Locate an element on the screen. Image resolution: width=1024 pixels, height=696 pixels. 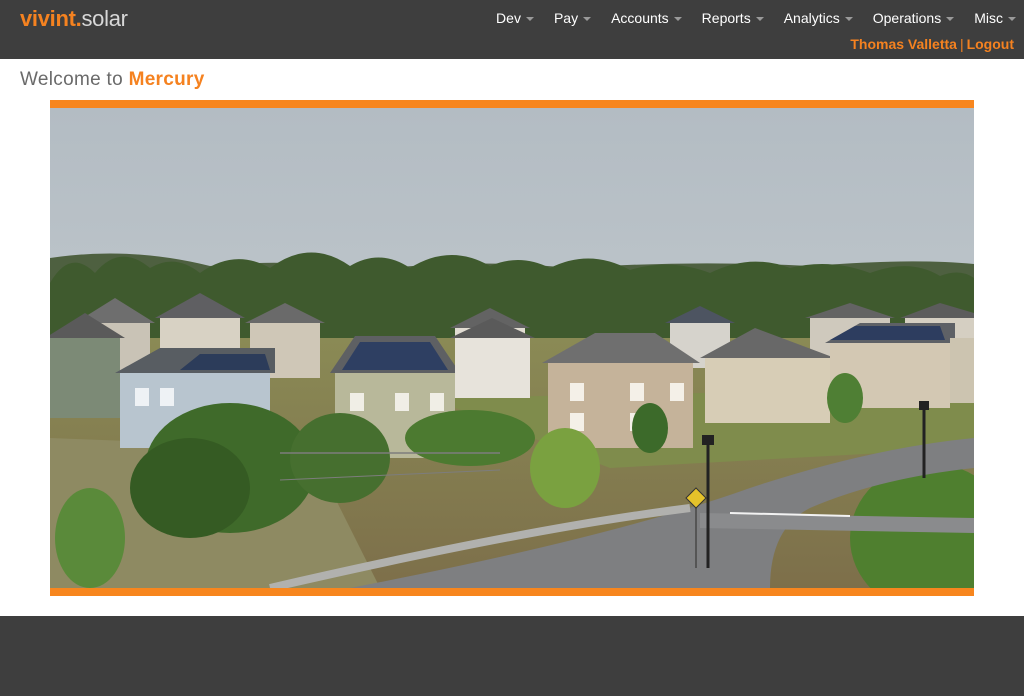
nav-accounts: Accounts is located at coordinates (646, 18).